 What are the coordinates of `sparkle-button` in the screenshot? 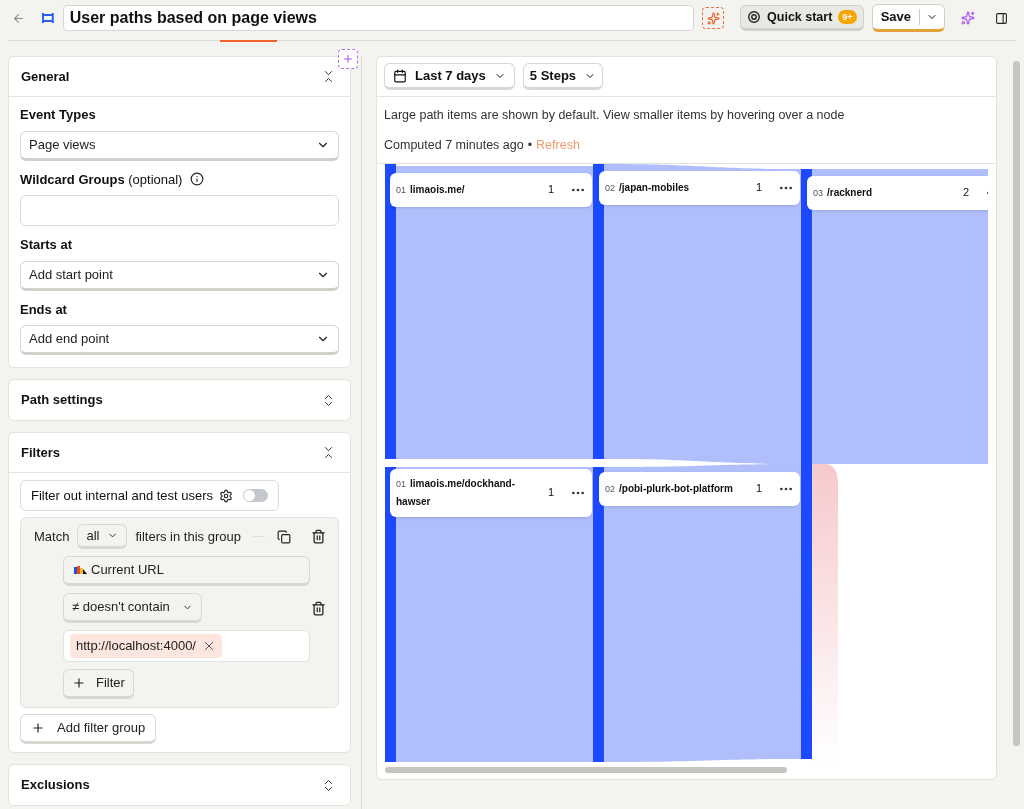 It's located at (713, 18).